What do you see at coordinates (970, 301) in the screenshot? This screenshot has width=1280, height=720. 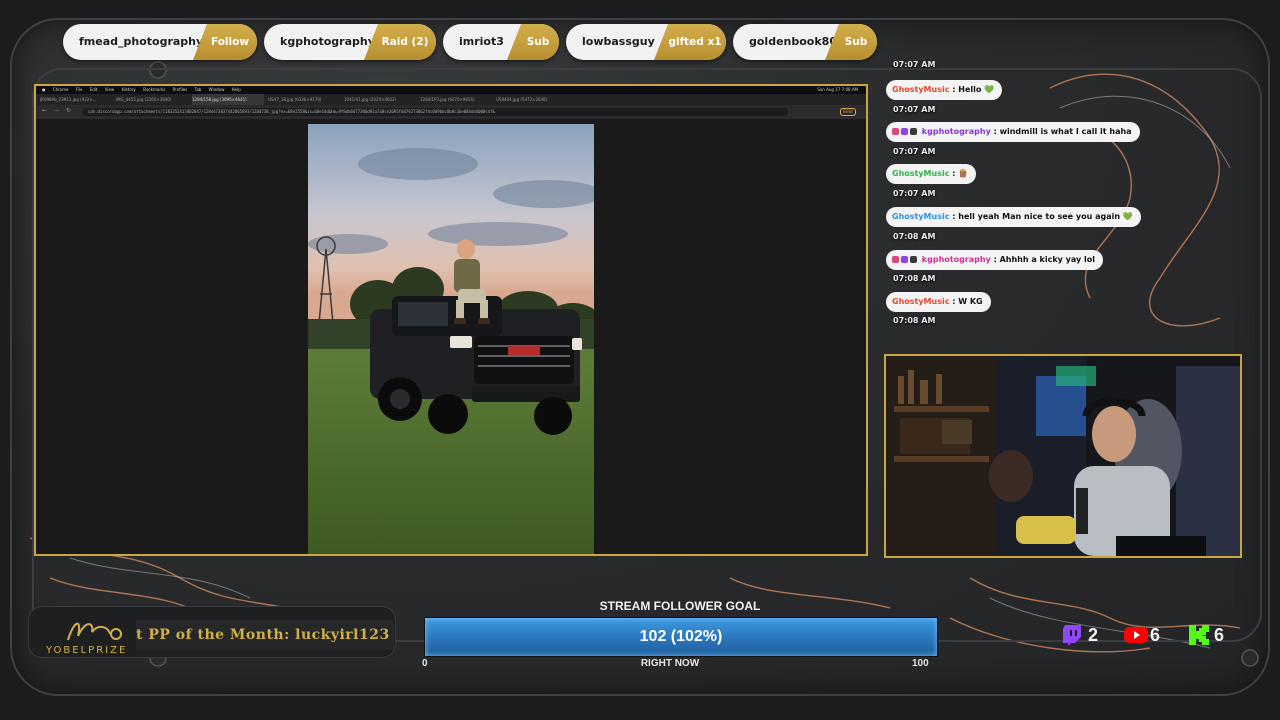 I see `chat-text: W KG` at bounding box center [970, 301].